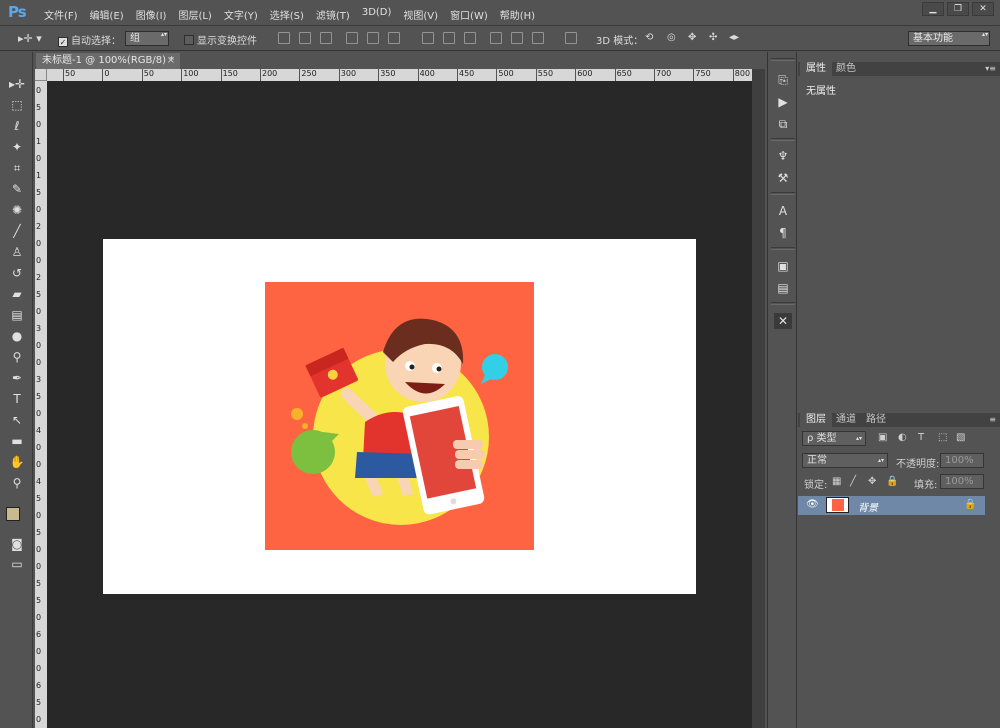 This screenshot has width=1000, height=728. Describe the element at coordinates (970, 504) in the screenshot. I see `layer-lock-icon: 🔒` at that location.